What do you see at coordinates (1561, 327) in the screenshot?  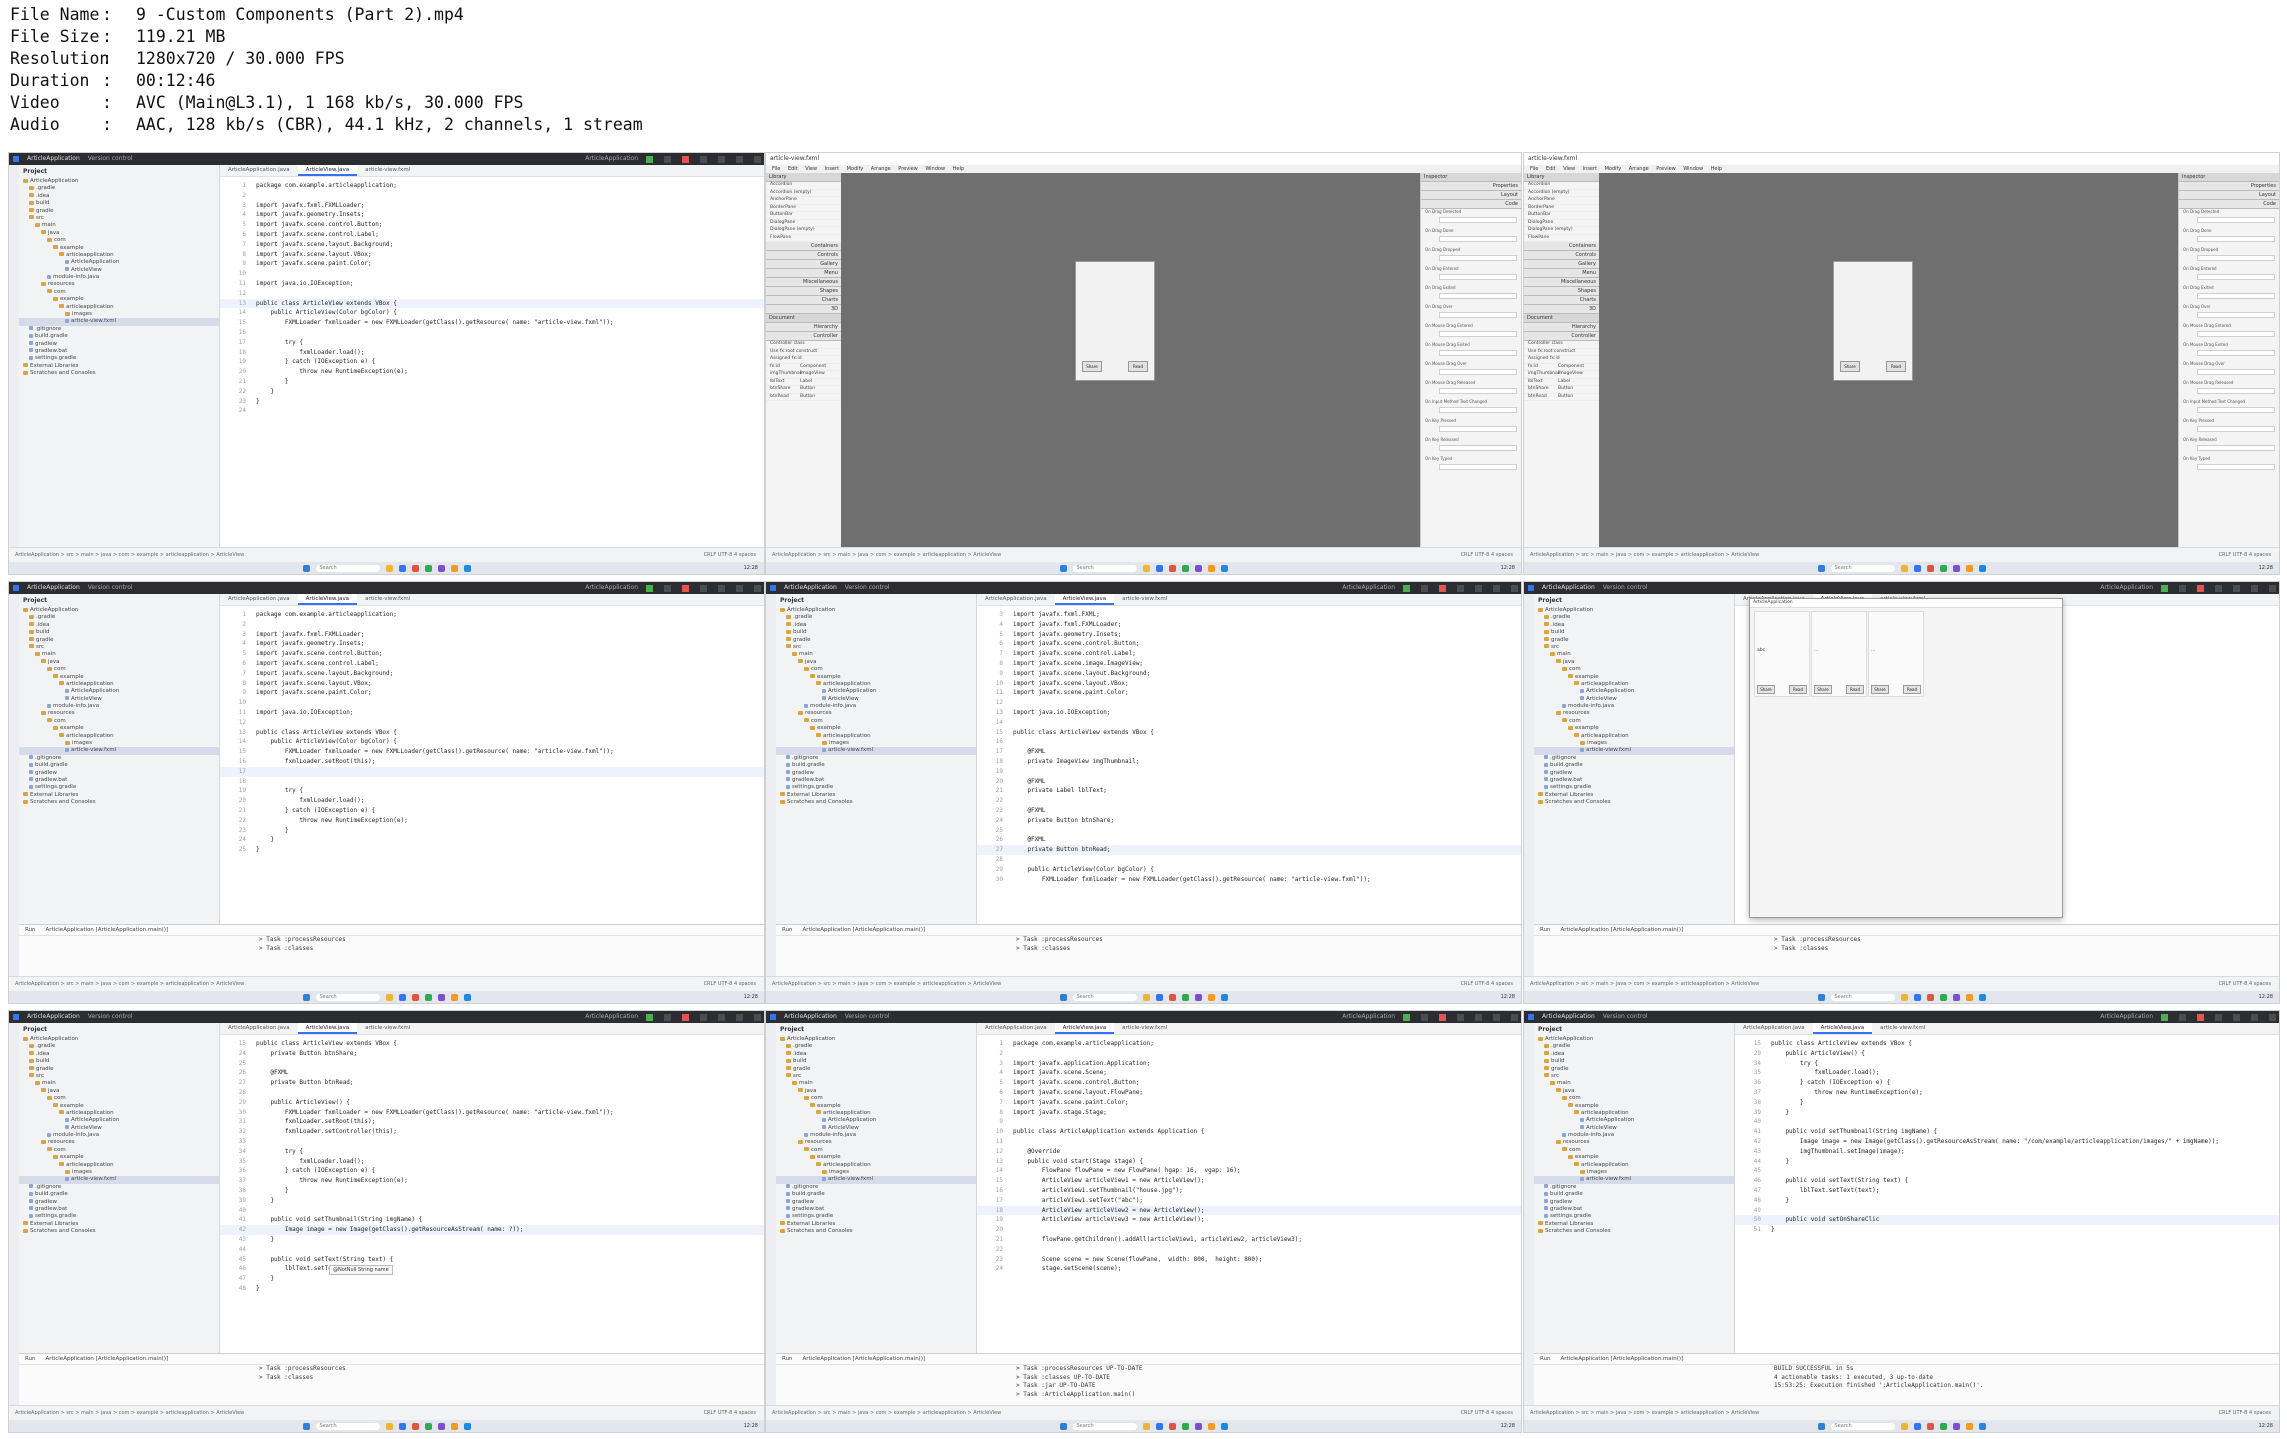 I see `document-section: Hierarchy` at bounding box center [1561, 327].